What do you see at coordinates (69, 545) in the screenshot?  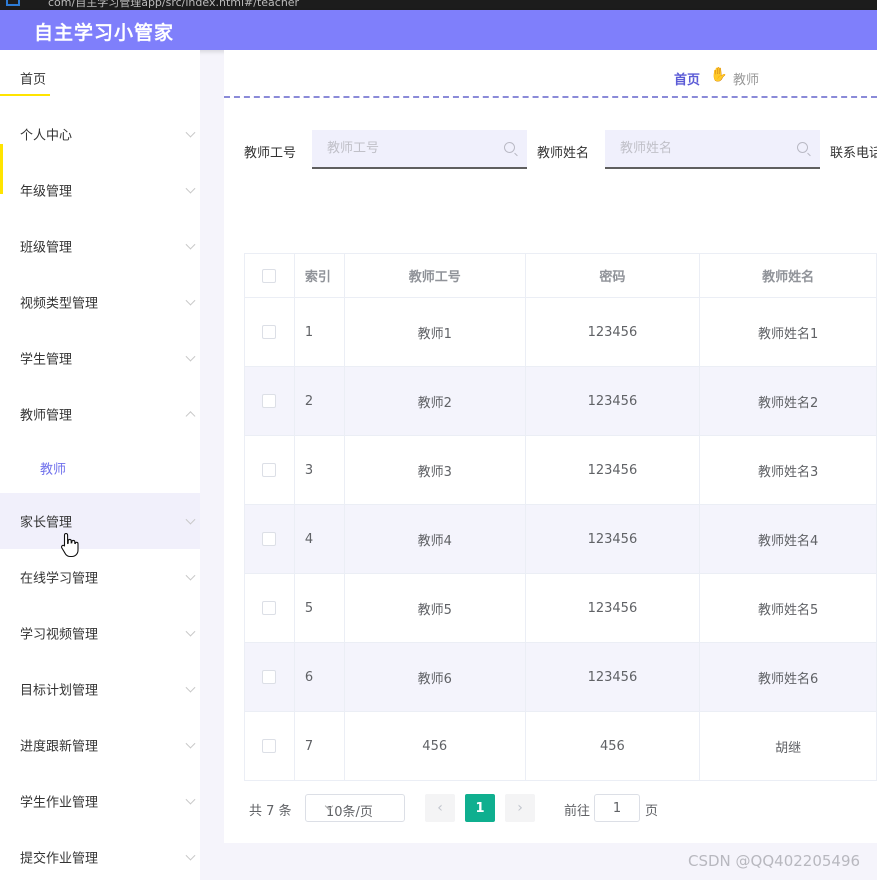 I see `hand-cursor-icon` at bounding box center [69, 545].